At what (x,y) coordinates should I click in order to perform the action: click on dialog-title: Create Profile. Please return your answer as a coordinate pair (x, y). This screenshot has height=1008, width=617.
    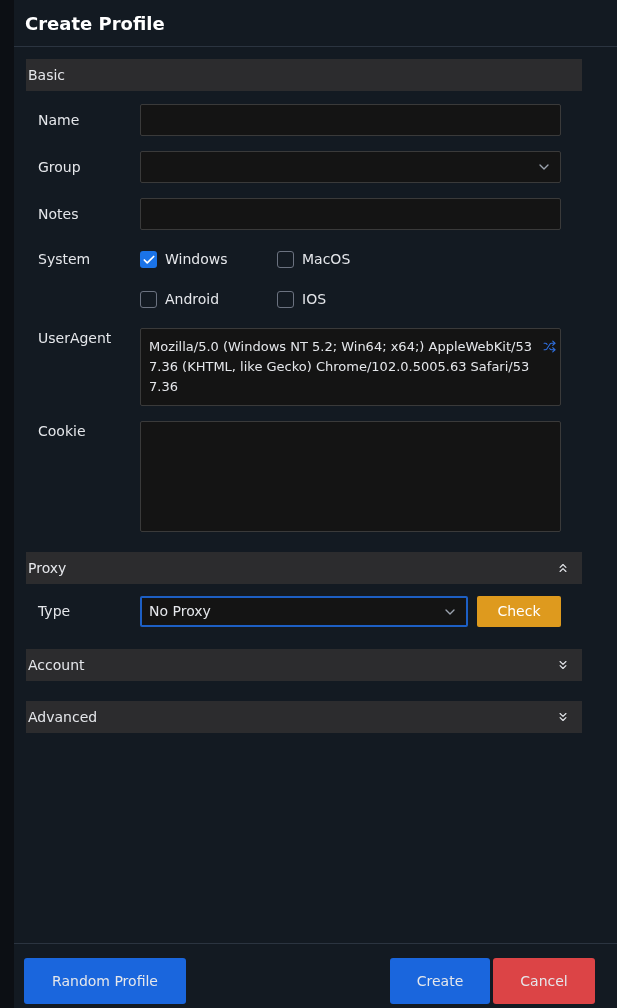
    Looking at the image, I should click on (95, 23).